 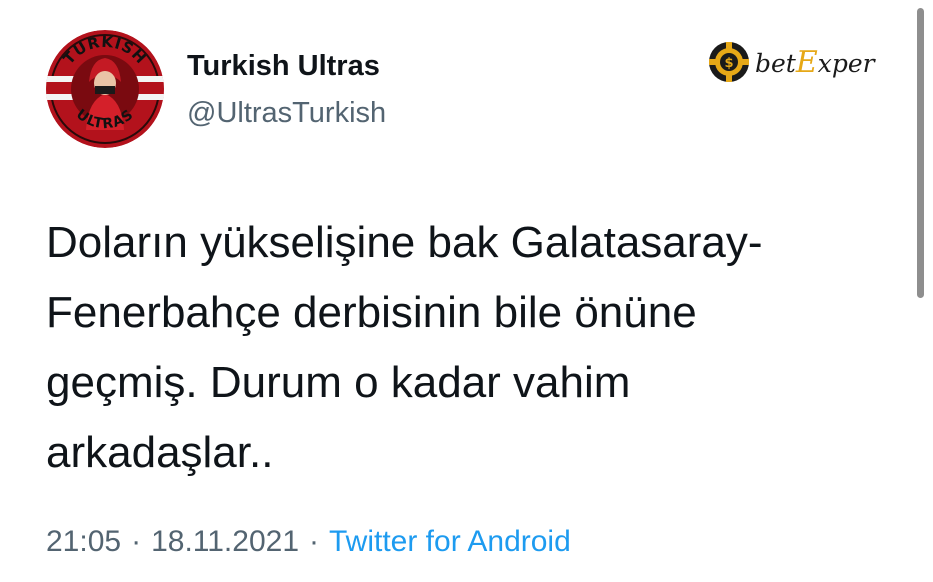 What do you see at coordinates (160, 452) in the screenshot?
I see `tweet-text-line: arkadaşlar..` at bounding box center [160, 452].